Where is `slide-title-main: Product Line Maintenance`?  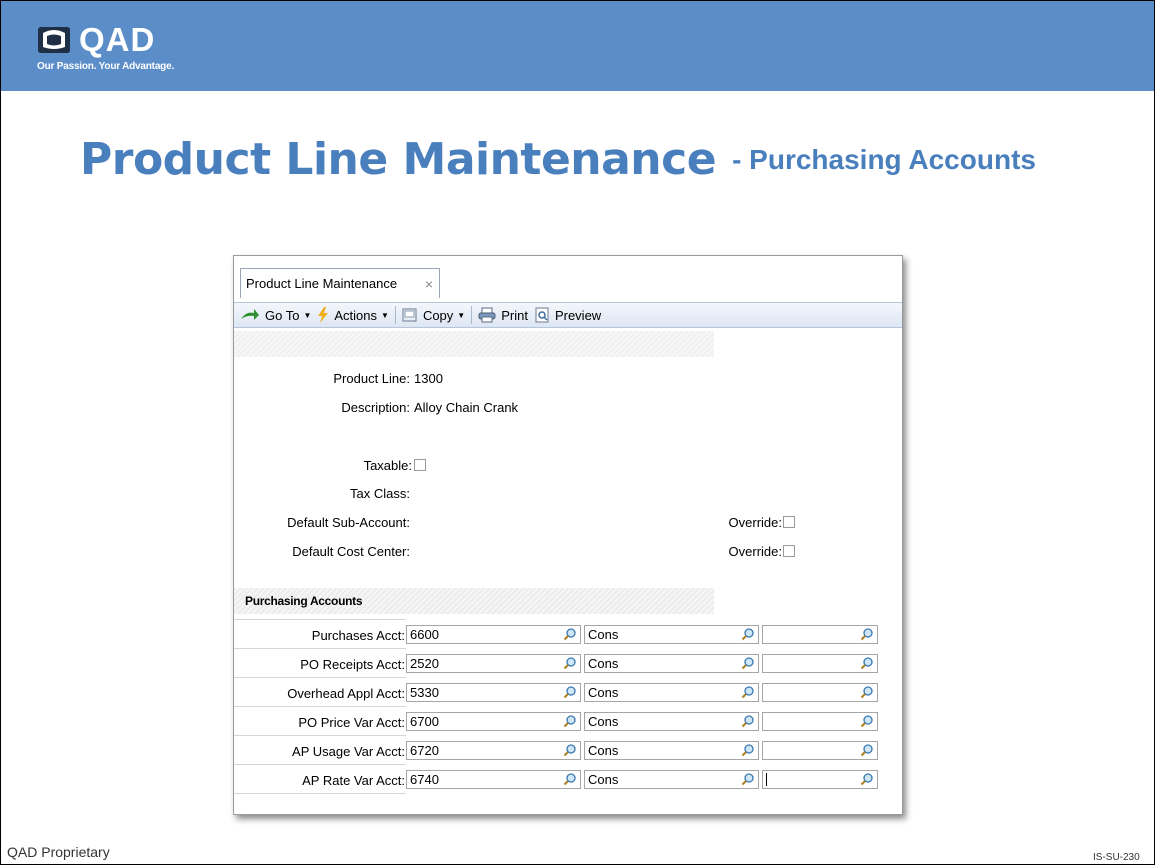 slide-title-main: Product Line Maintenance is located at coordinates (398, 159).